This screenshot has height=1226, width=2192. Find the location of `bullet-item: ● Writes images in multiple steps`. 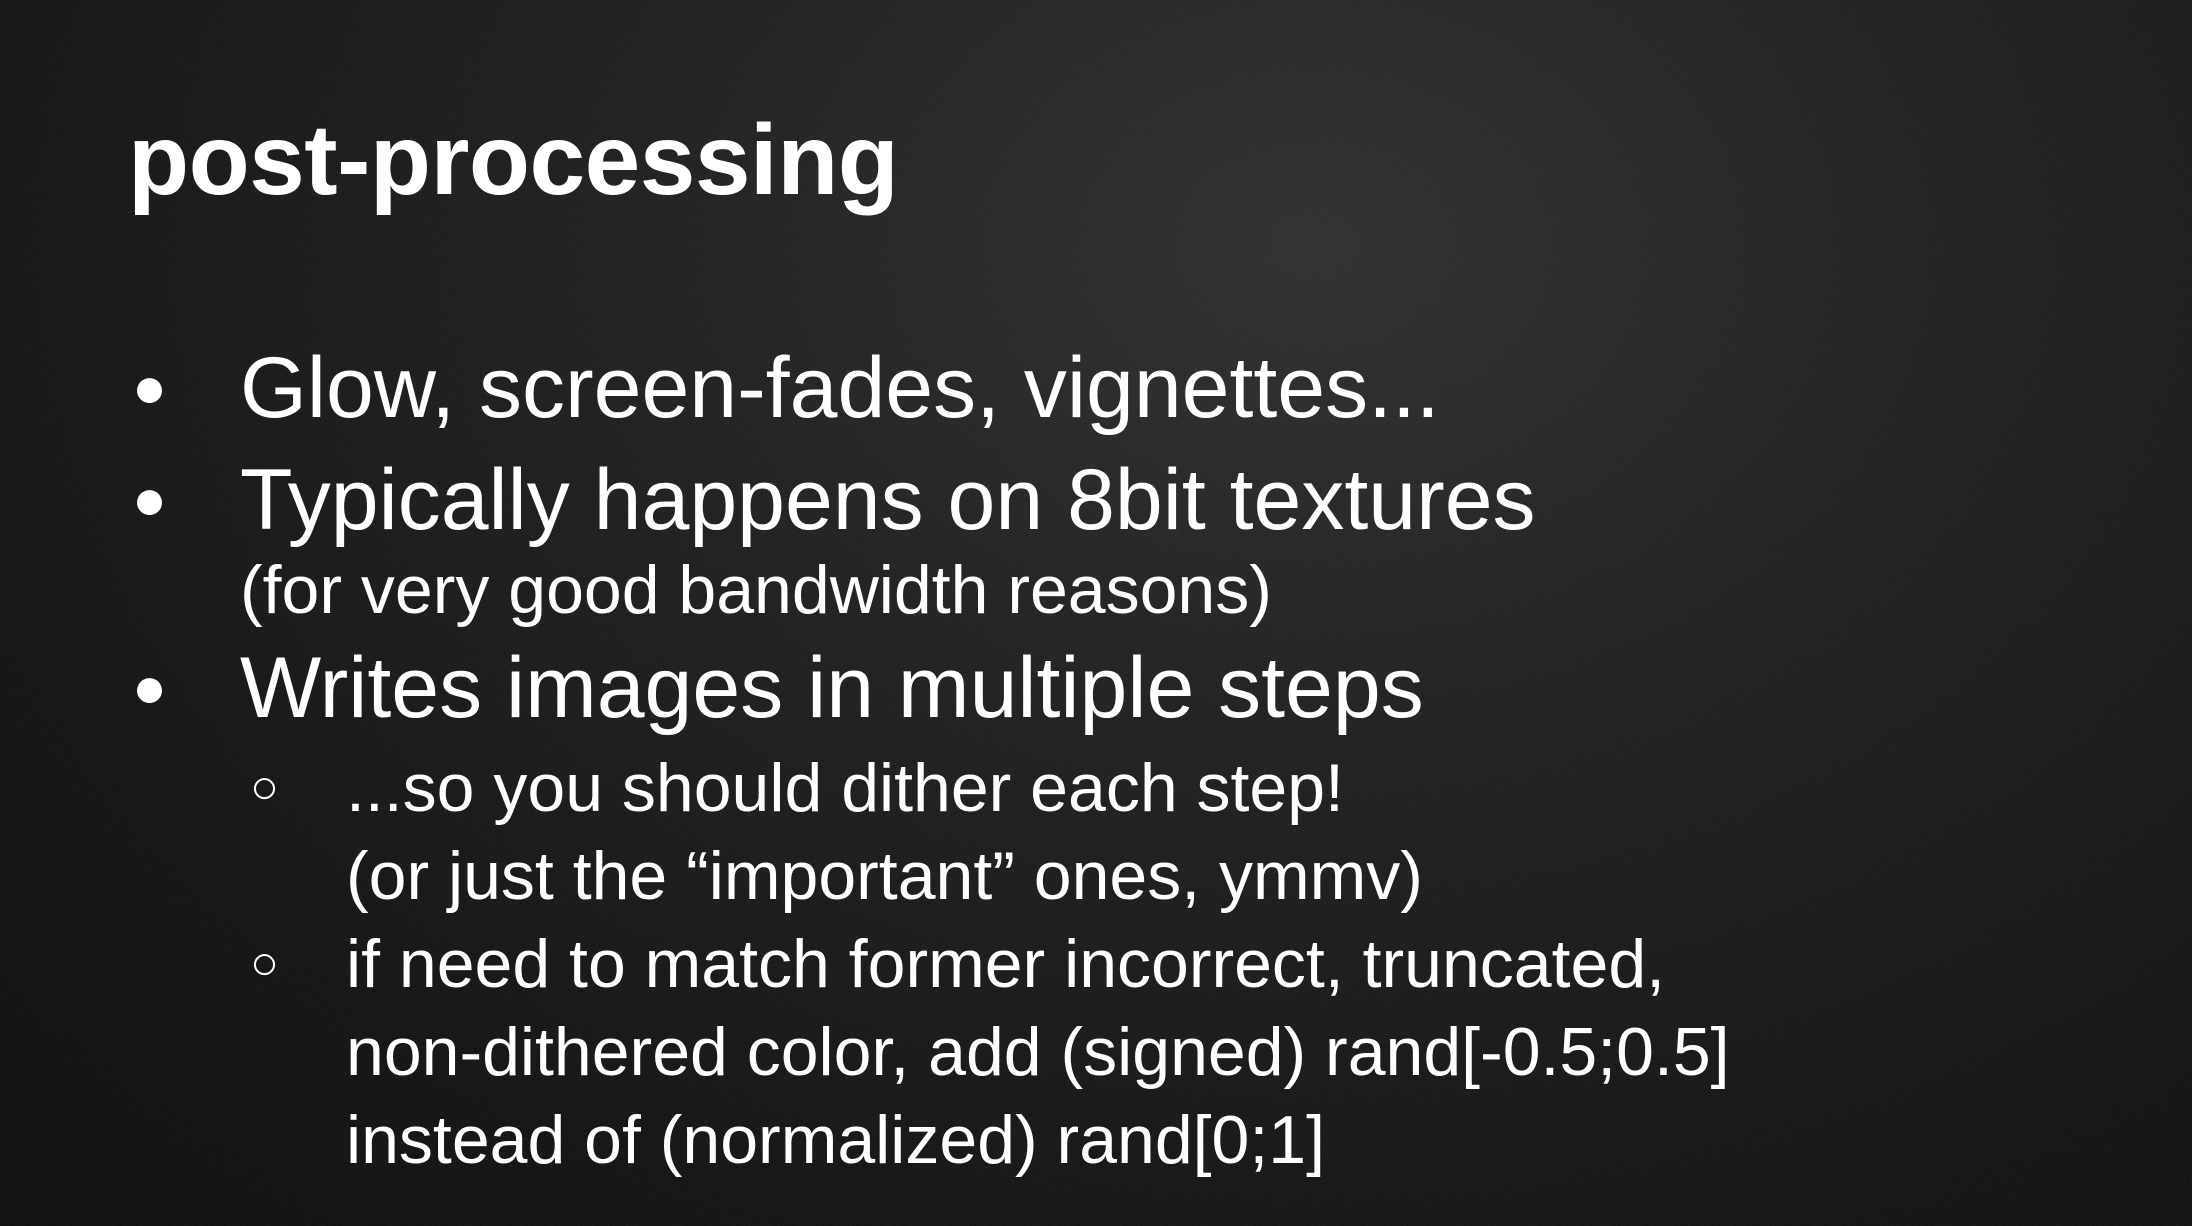

bullet-item: ● Writes images in multiple steps is located at coordinates (1128, 688).